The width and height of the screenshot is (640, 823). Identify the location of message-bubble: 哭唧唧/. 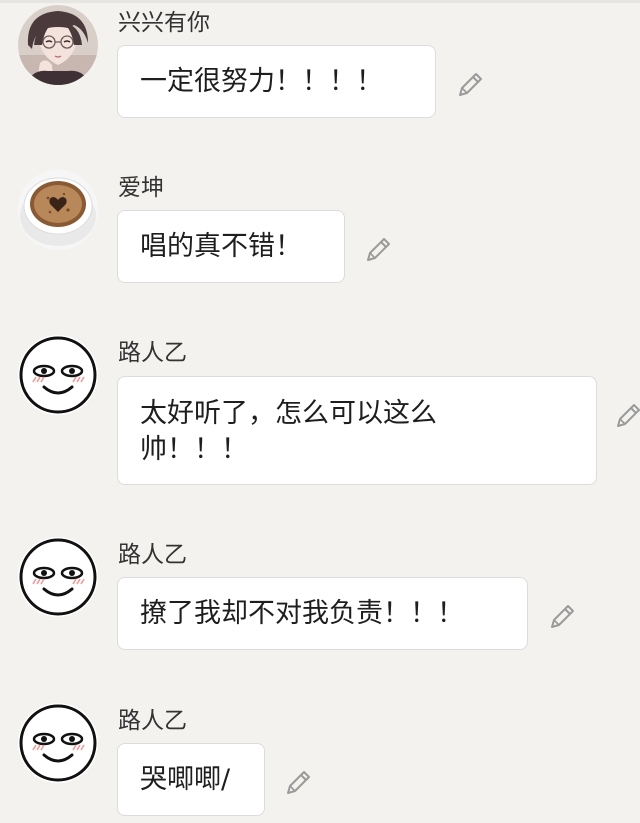
(191, 779).